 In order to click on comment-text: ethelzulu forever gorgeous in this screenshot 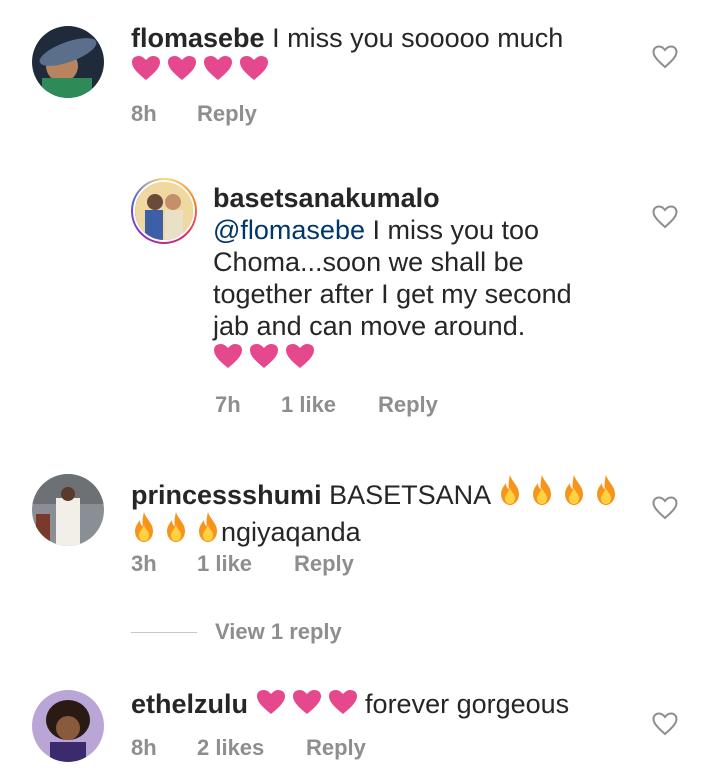, I will do `click(391, 704)`.